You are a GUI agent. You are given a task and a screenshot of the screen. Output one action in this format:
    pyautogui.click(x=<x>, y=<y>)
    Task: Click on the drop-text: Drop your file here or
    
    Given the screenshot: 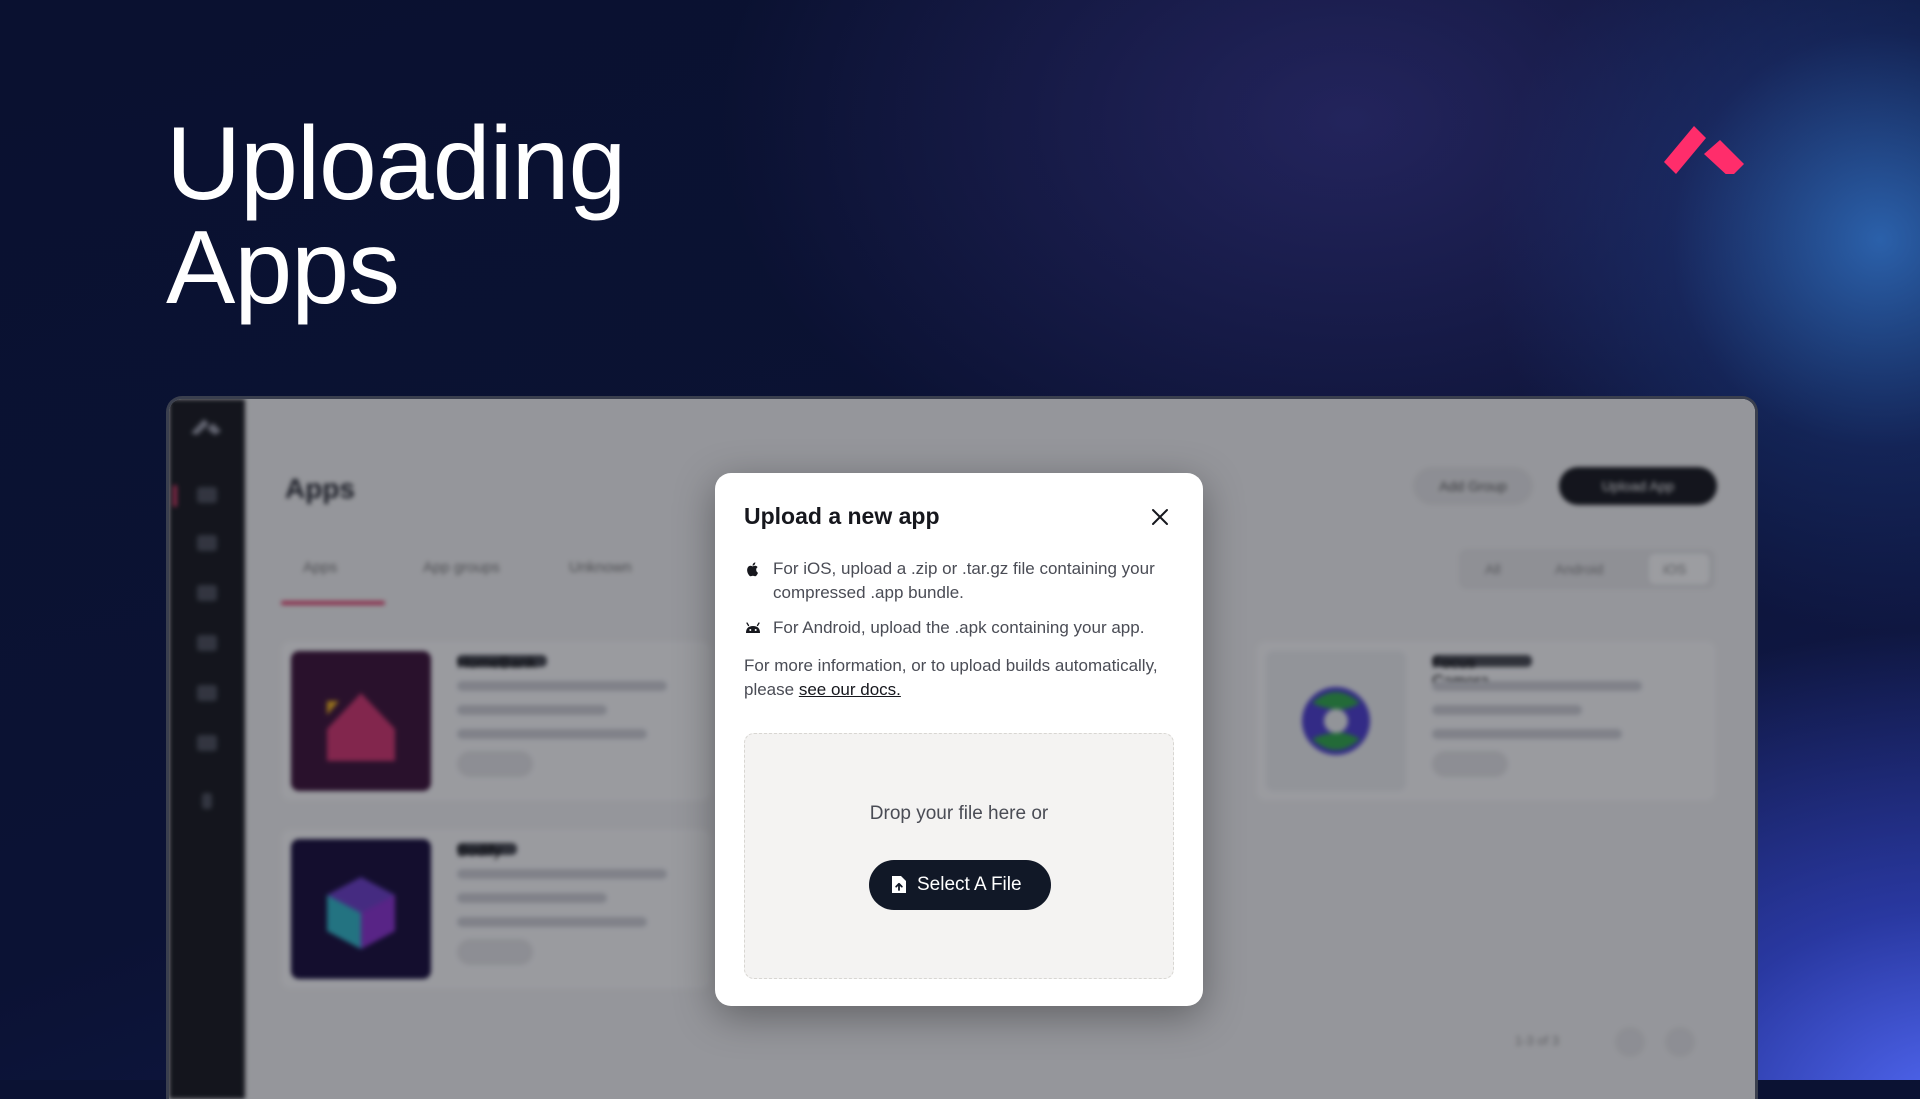 What is the action you would take?
    pyautogui.click(x=959, y=813)
    